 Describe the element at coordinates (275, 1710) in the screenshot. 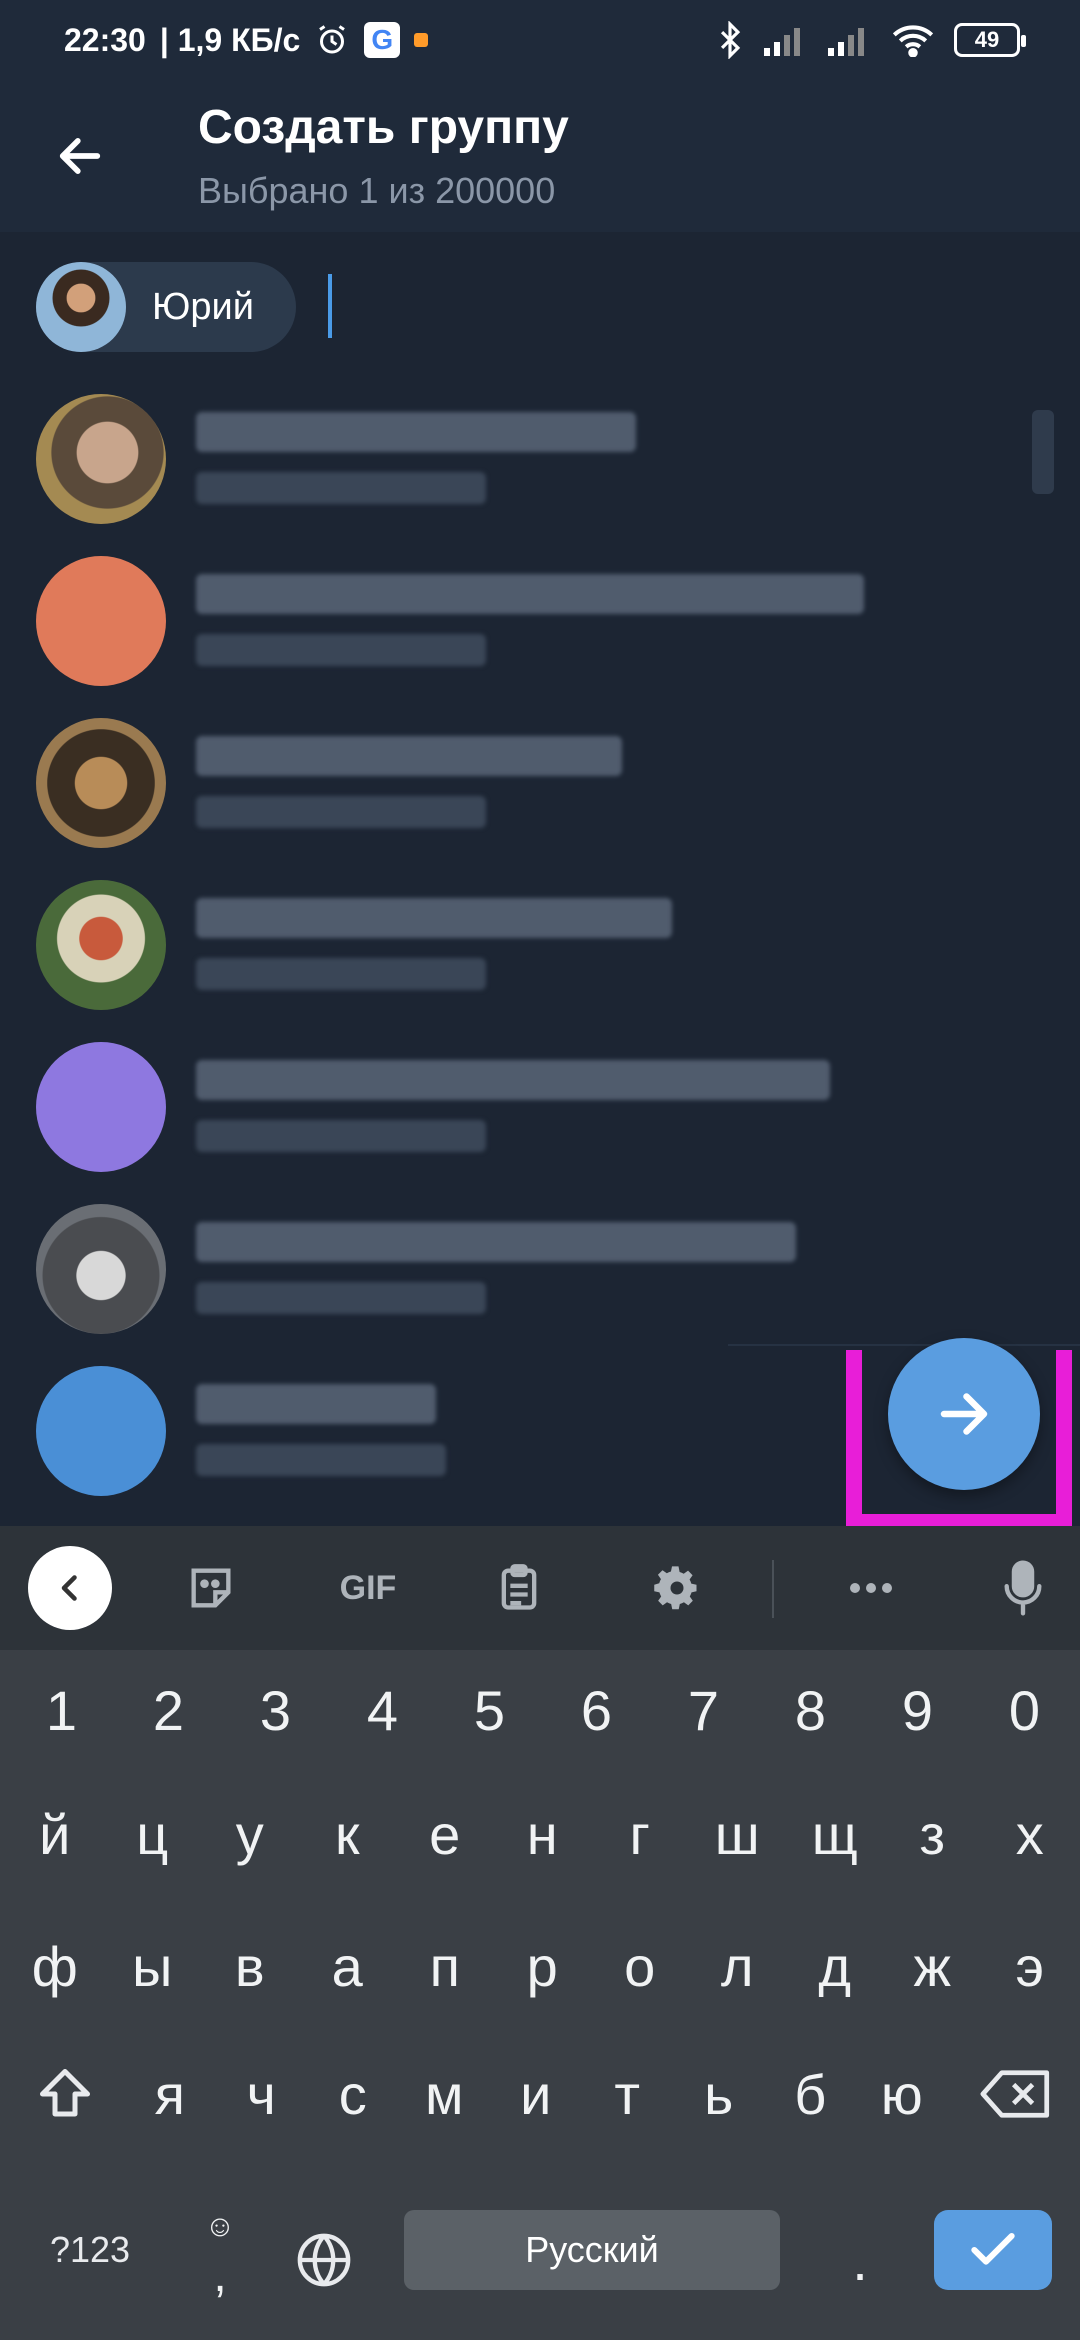

I see `key-3: 3` at that location.